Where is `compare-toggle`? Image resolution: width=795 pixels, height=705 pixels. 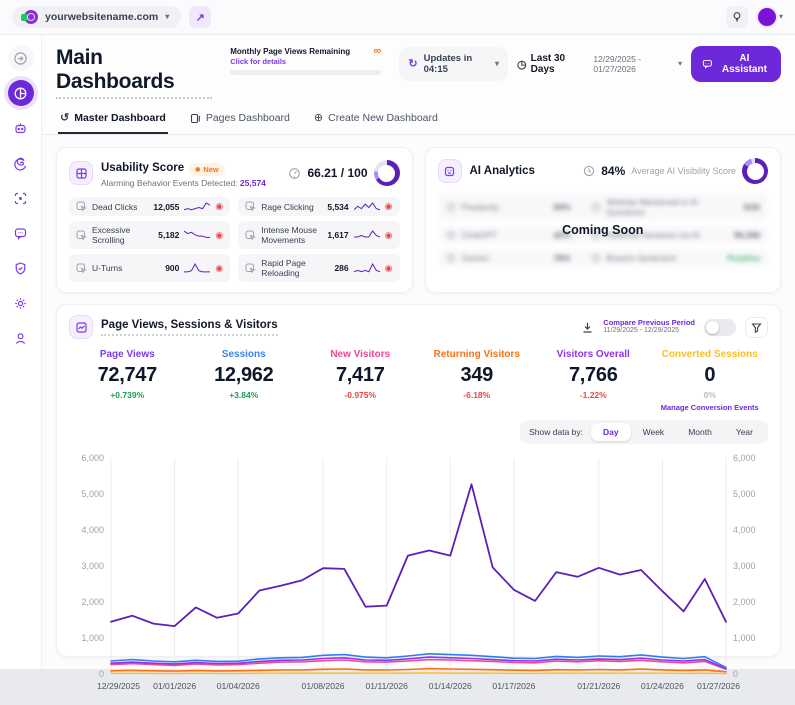 compare-toggle is located at coordinates (720, 327).